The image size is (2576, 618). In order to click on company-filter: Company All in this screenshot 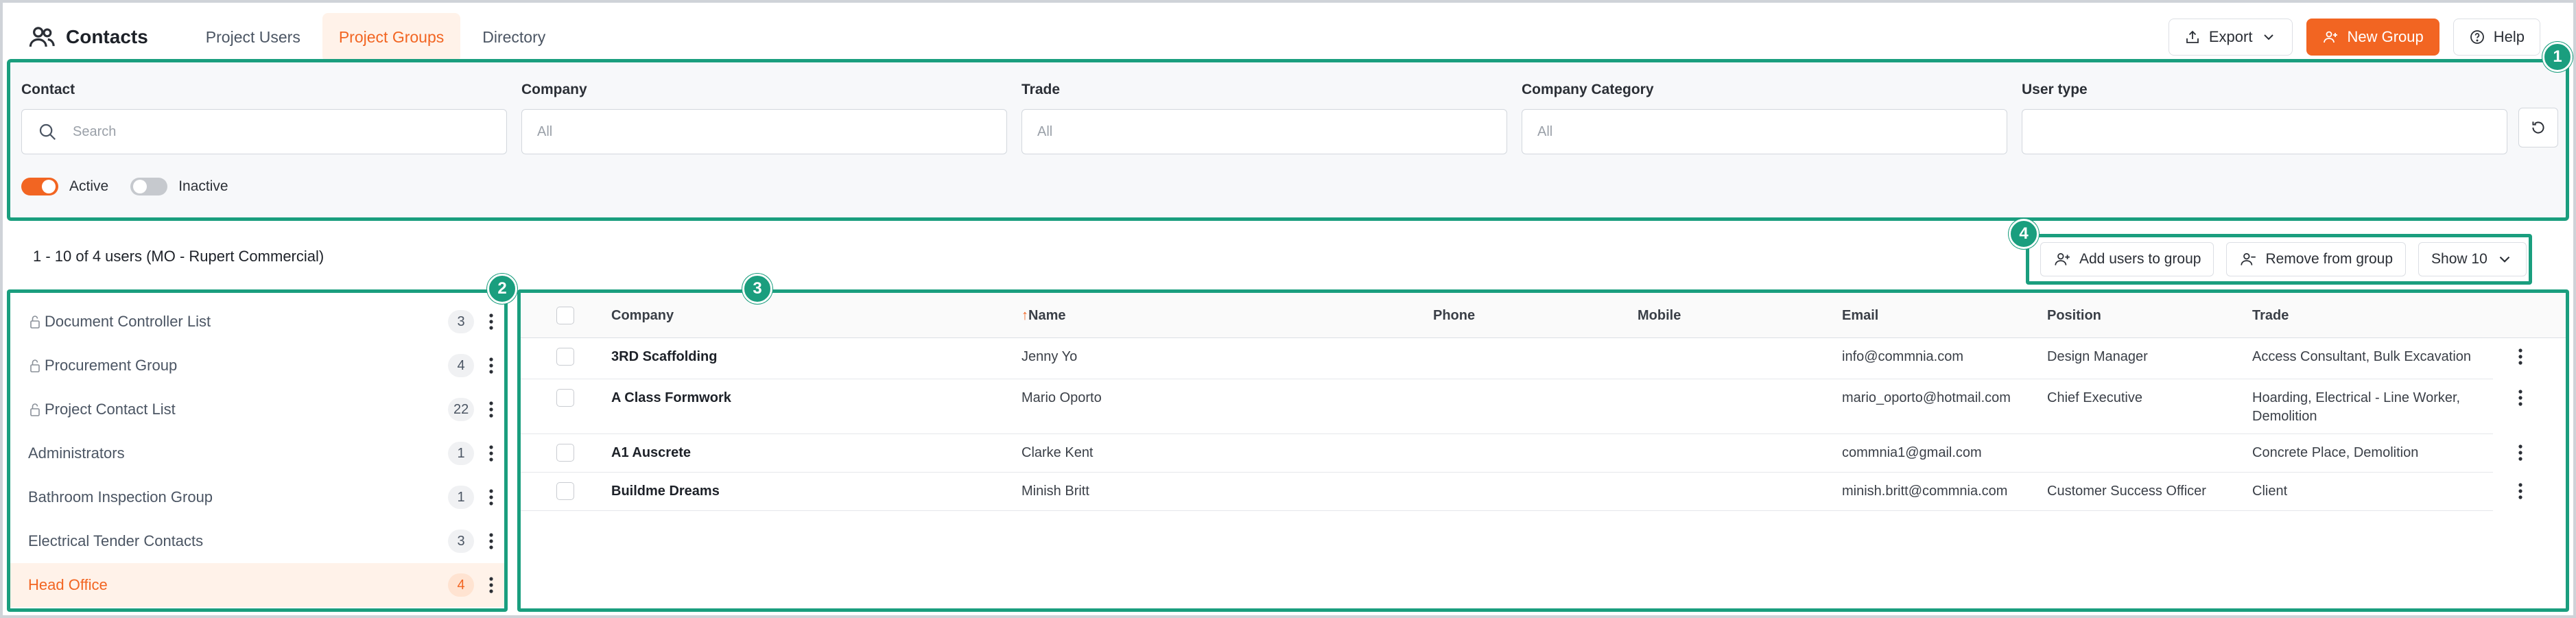, I will do `click(764, 118)`.